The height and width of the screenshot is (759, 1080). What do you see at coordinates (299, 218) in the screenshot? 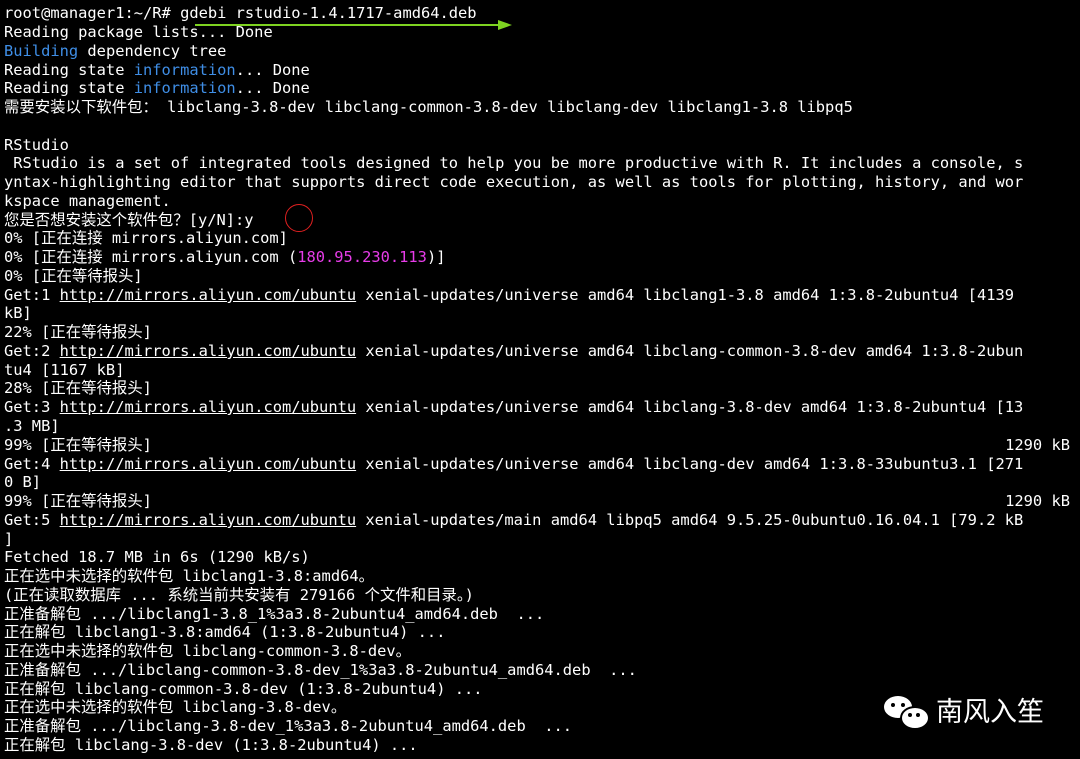
I see `annotation-circle` at bounding box center [299, 218].